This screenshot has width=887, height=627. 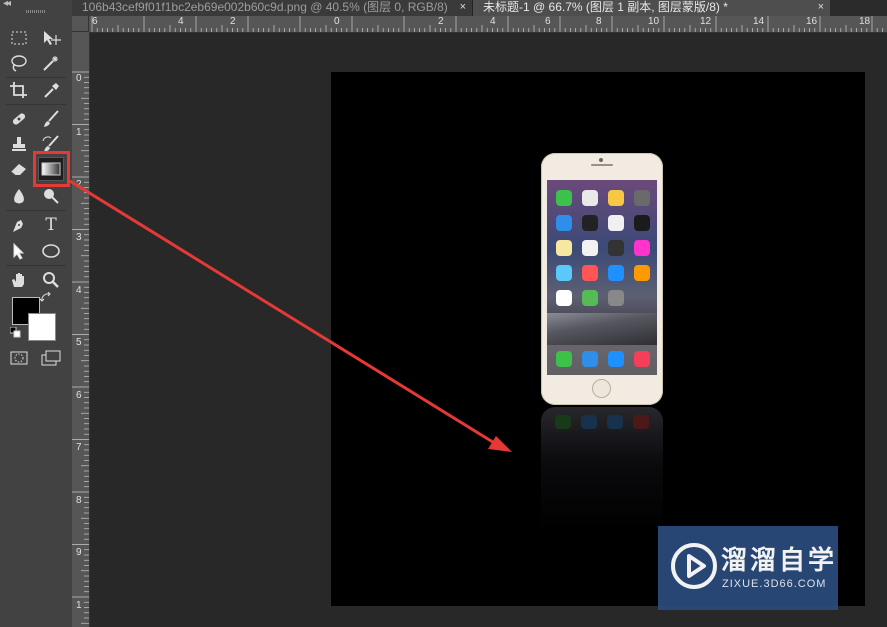 I want to click on watermark-url: ZIXUE.3D66.COM, so click(x=774, y=584).